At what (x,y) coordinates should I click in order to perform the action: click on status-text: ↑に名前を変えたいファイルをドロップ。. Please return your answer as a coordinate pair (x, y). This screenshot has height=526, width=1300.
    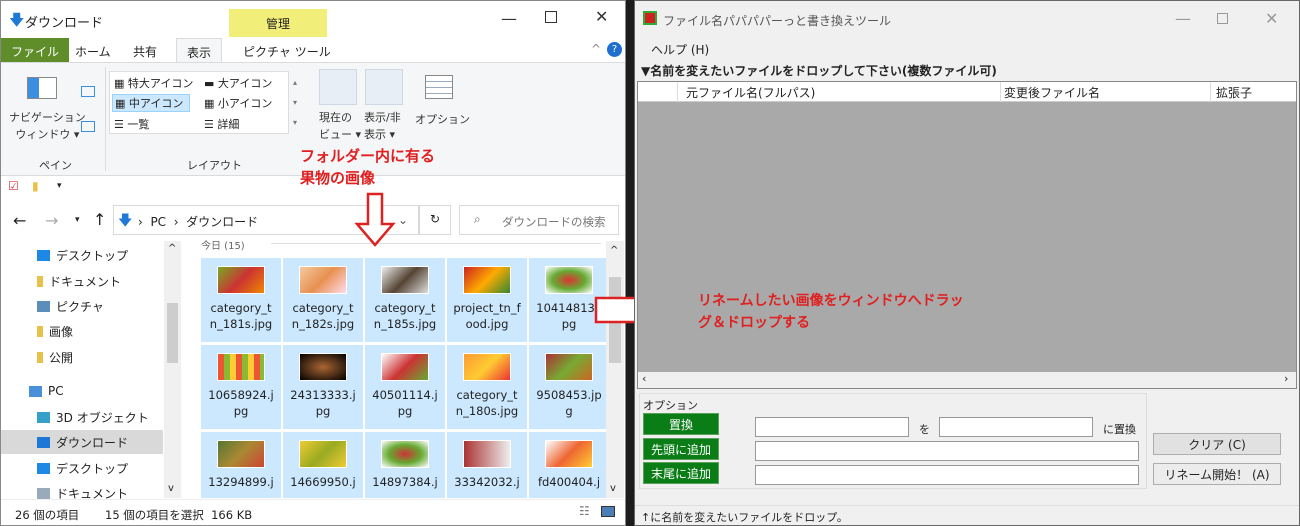
    Looking at the image, I should click on (744, 517).